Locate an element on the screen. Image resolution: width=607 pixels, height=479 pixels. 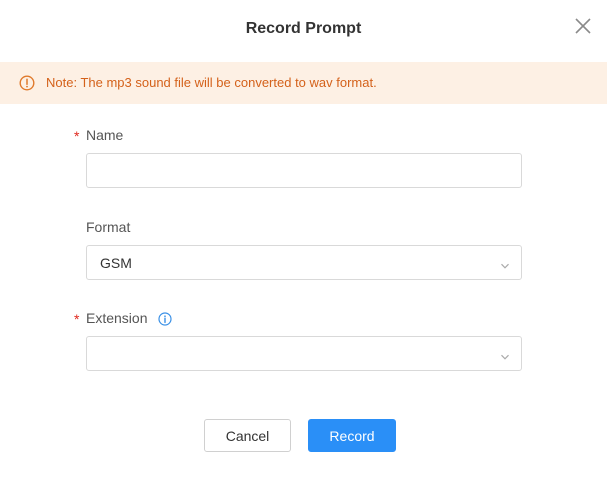
record-button: Record is located at coordinates (352, 435).